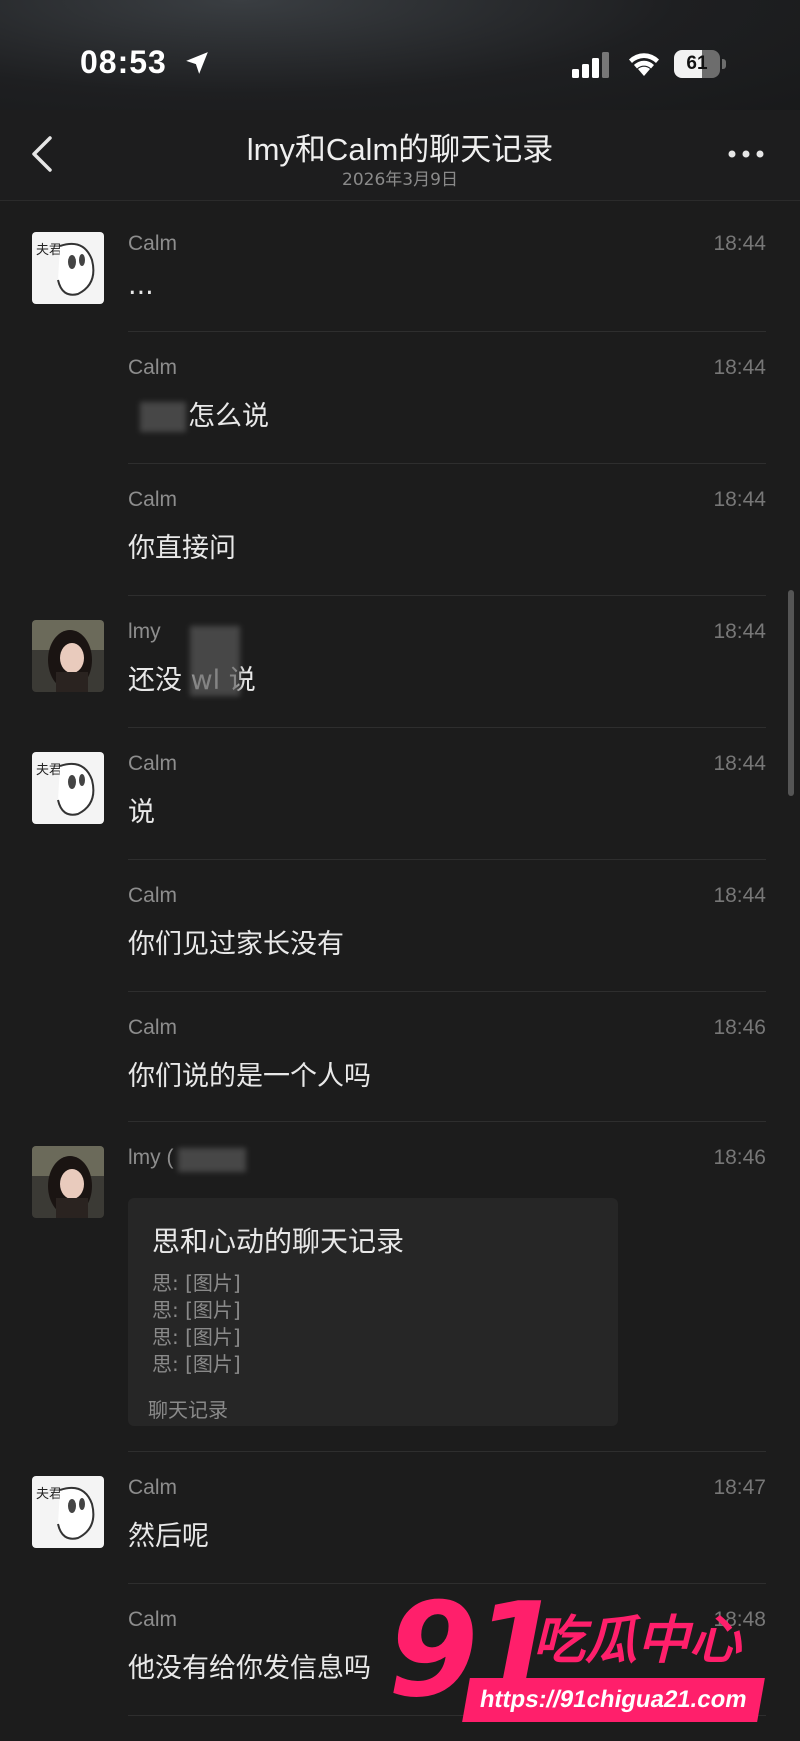  What do you see at coordinates (188, 1410) in the screenshot?
I see `card-footer: 聊天记录` at bounding box center [188, 1410].